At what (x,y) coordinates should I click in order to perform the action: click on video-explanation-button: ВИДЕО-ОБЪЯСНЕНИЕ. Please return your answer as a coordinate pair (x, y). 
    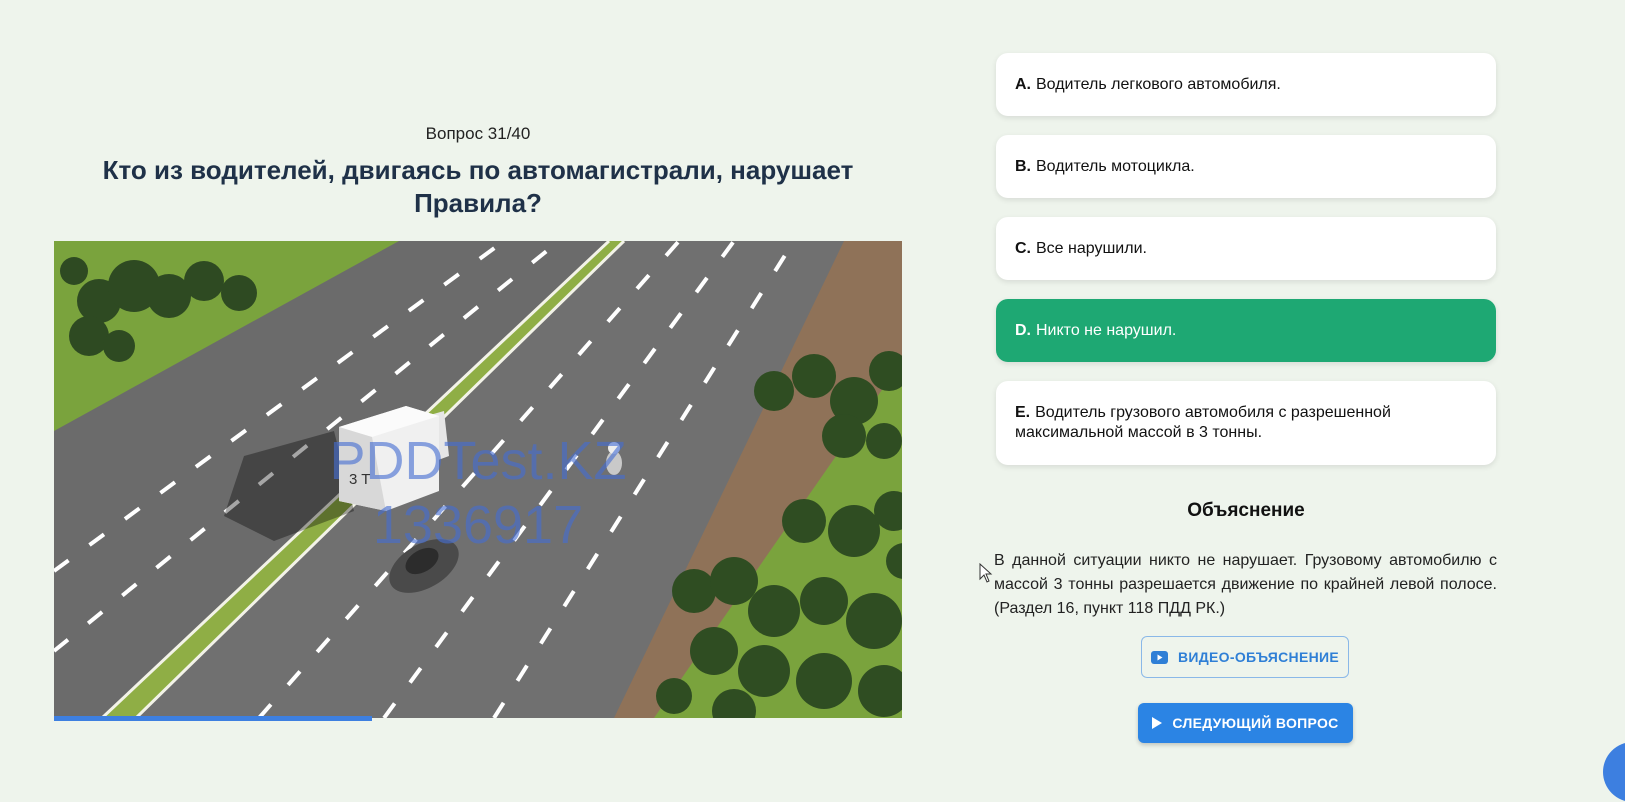
    Looking at the image, I should click on (1245, 657).